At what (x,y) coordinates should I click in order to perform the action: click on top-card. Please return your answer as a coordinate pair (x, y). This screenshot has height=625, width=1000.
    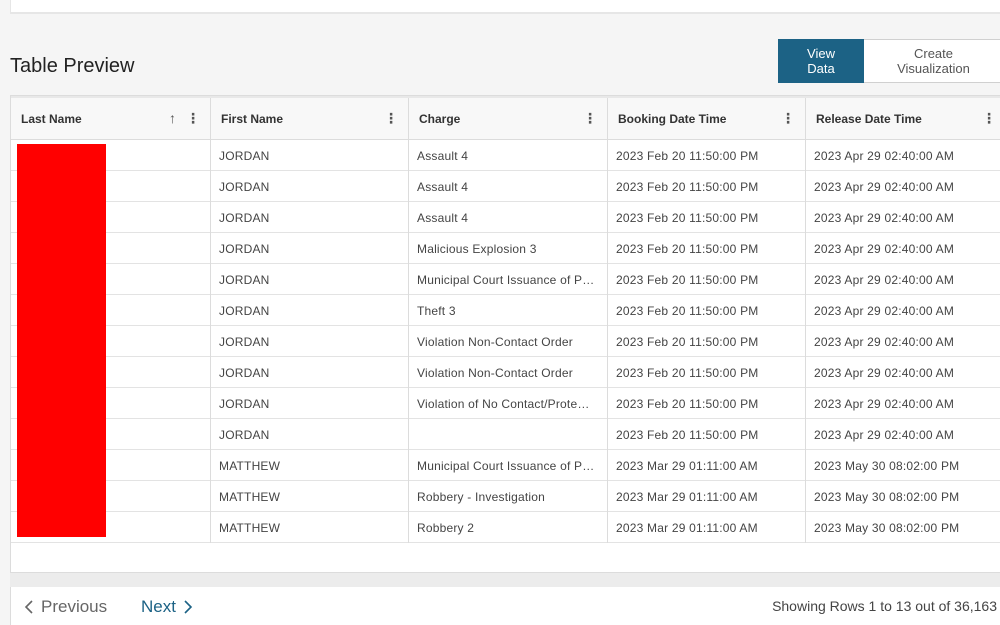
    Looking at the image, I should click on (505, 7).